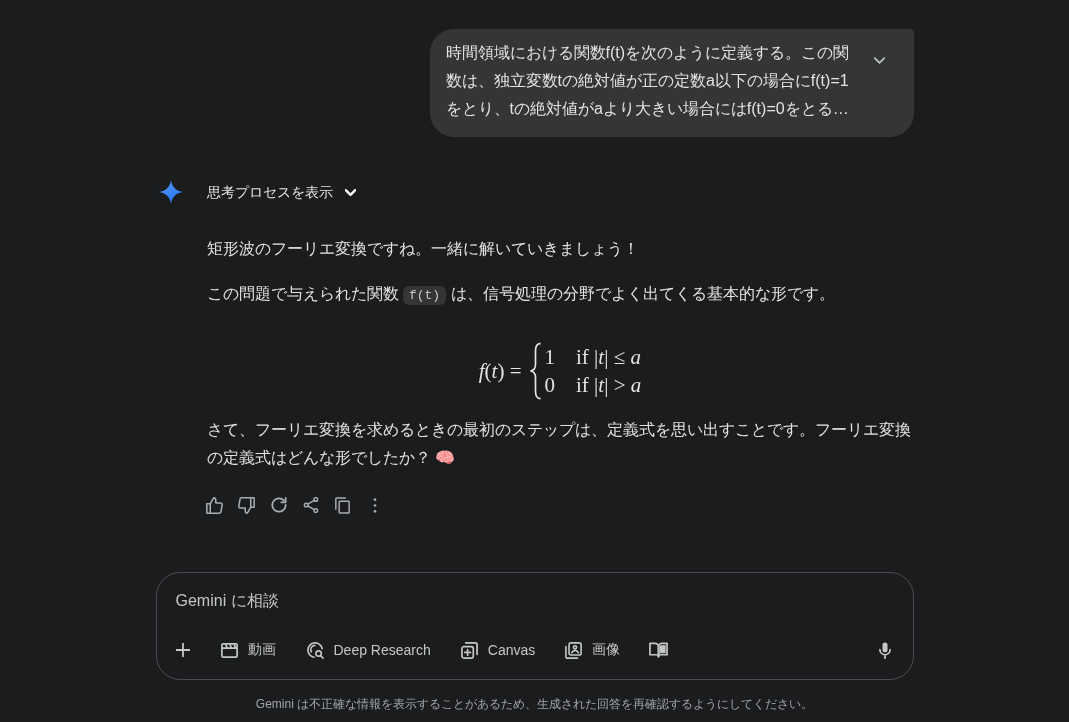  I want to click on microphone-icon, so click(884, 650).